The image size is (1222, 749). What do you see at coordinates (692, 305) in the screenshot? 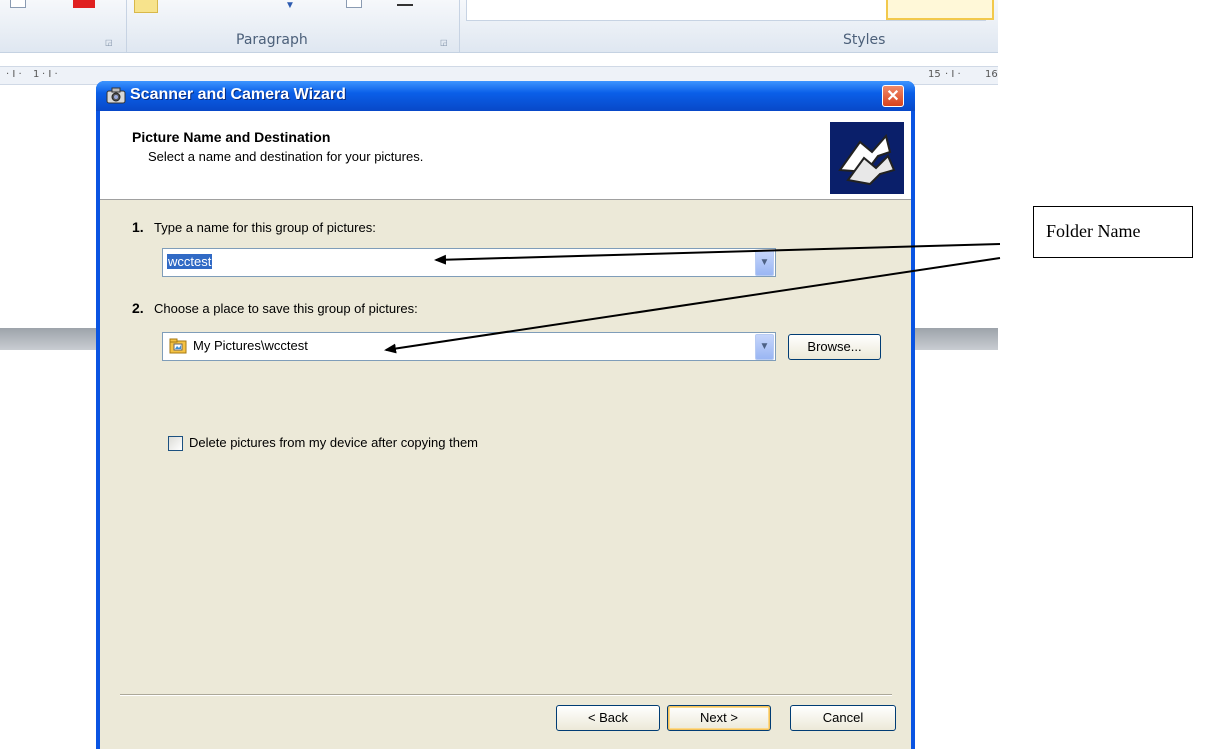
I see `arrow-to-location-field` at bounding box center [692, 305].